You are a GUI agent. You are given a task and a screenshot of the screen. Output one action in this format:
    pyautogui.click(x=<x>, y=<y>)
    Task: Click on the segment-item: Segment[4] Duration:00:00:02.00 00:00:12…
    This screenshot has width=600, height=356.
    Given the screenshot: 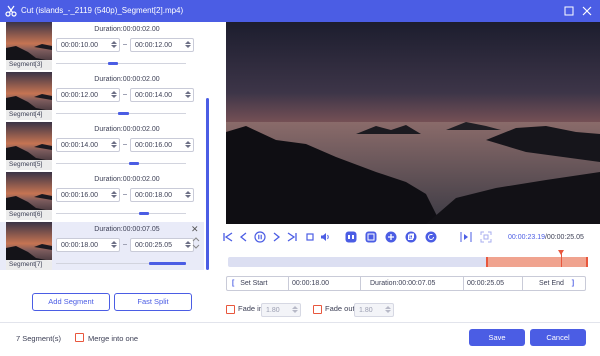 What is the action you would take?
    pyautogui.click(x=102, y=96)
    